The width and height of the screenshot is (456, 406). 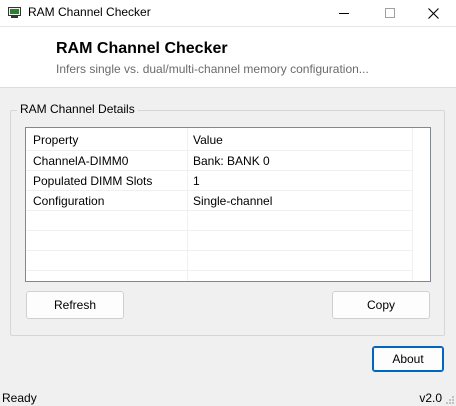 I want to click on close-button, so click(x=433, y=13).